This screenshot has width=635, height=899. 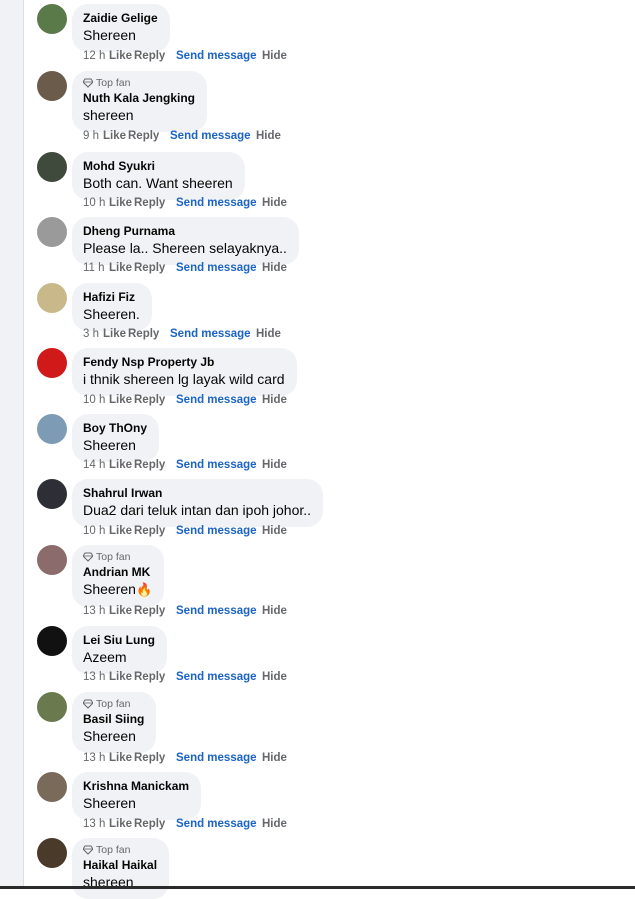 I want to click on comment-text-body: Sheeren, so click(x=109, y=589).